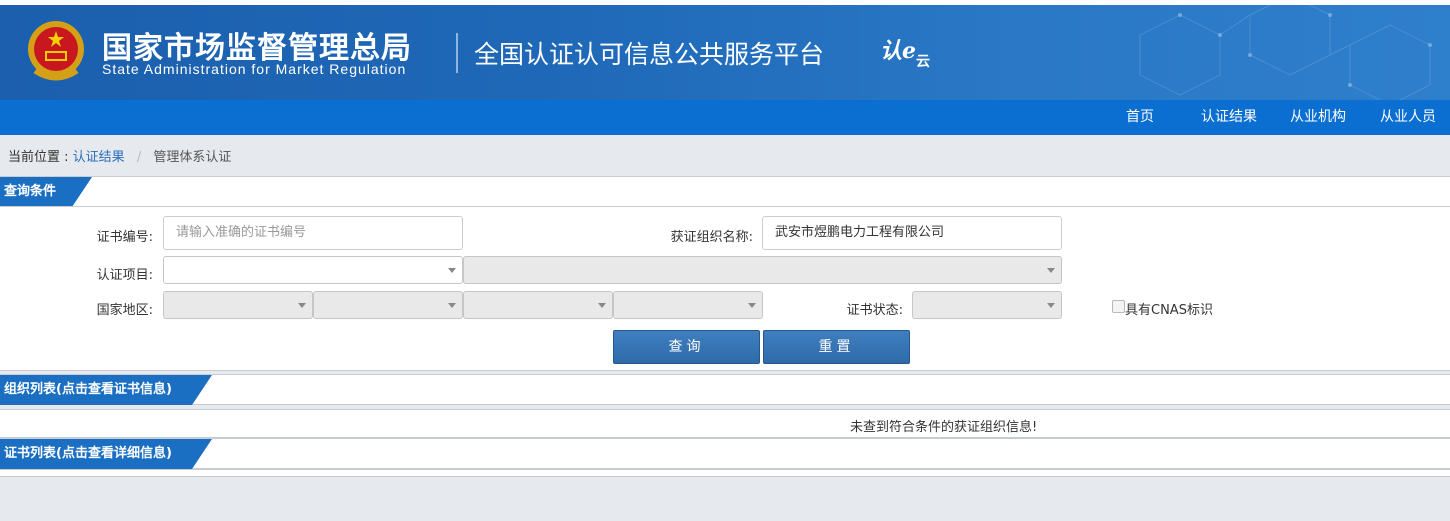 The width and height of the screenshot is (1450, 521). I want to click on cert-list-section-title: 证书列表(点击查看详细信息), so click(106, 454).